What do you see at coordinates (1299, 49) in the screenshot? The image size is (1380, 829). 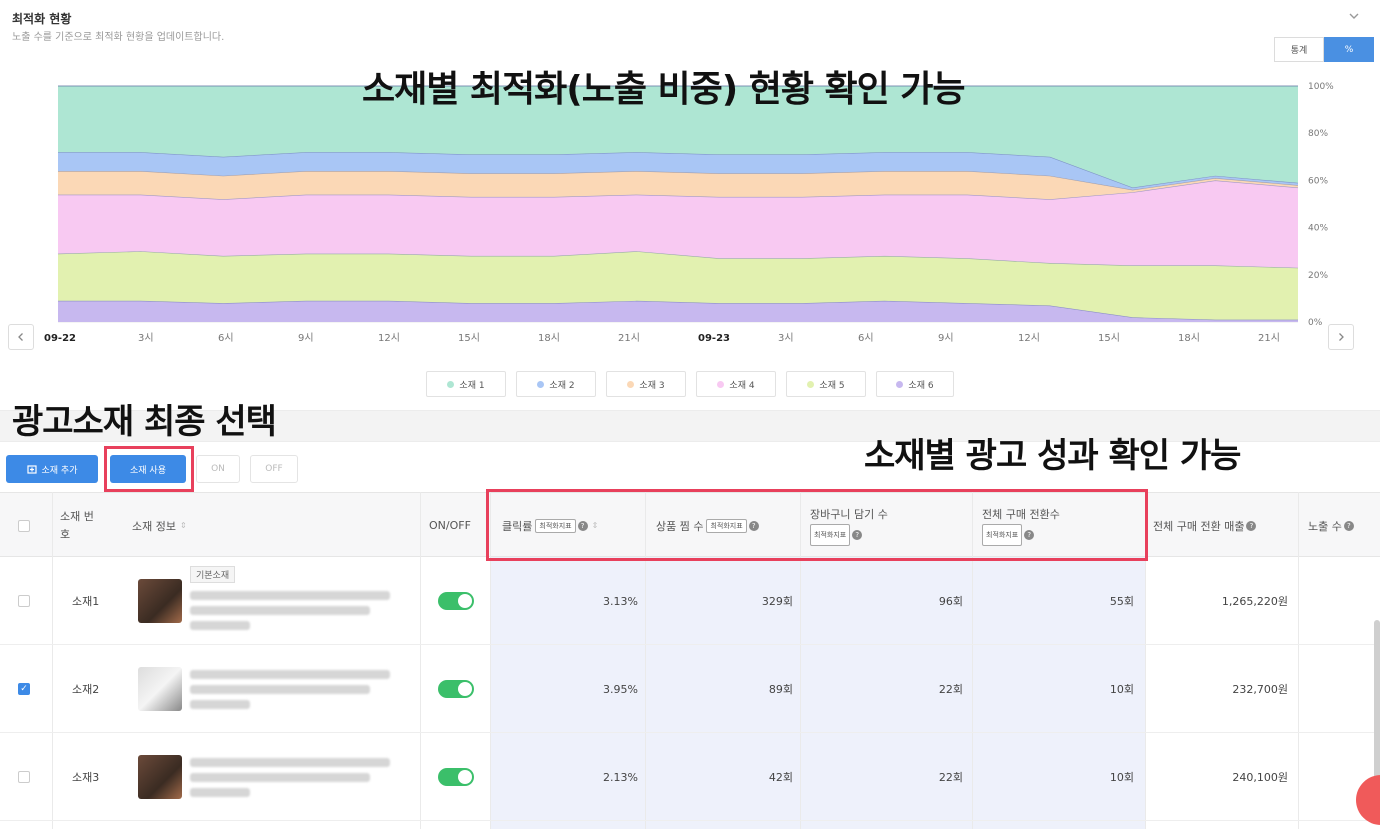 I see `stats-toggle-button: 통계` at bounding box center [1299, 49].